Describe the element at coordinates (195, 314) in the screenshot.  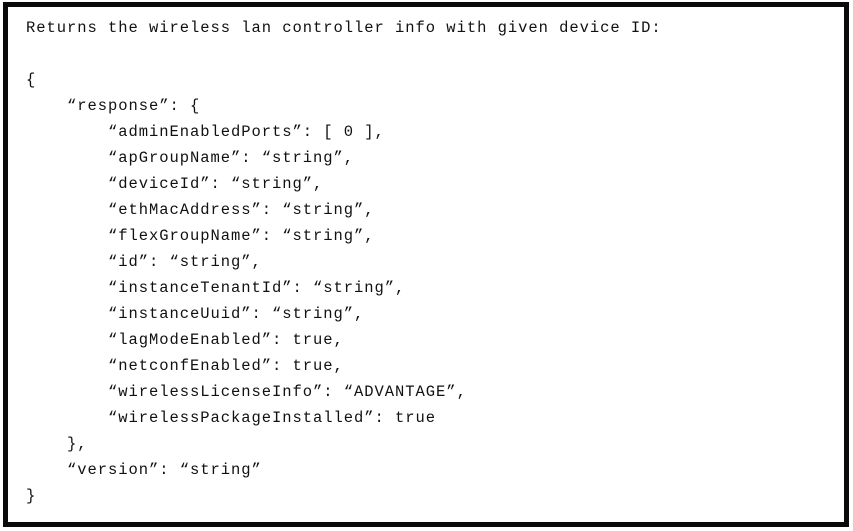
I see `code-line: “instanceUuid”: “string”,` at that location.